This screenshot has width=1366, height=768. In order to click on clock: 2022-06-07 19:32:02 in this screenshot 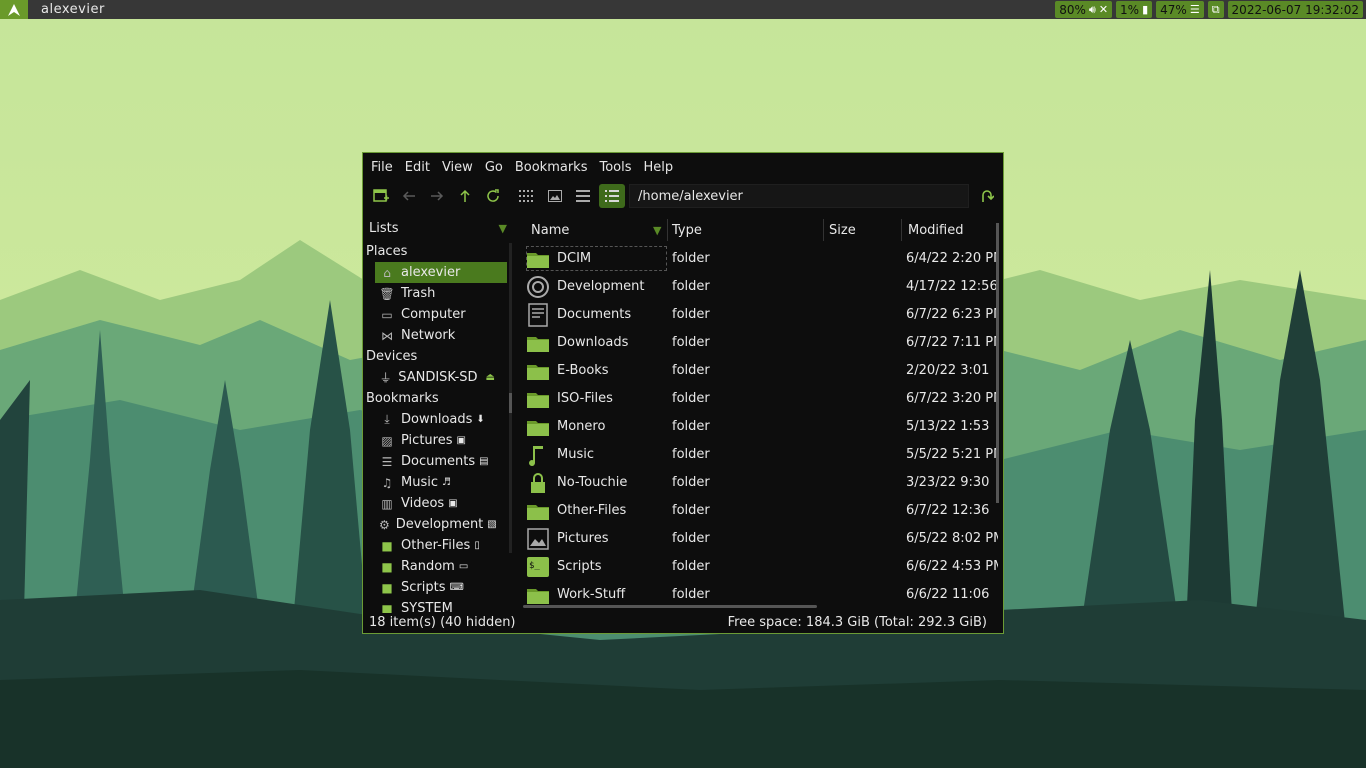, I will do `click(1295, 9)`.